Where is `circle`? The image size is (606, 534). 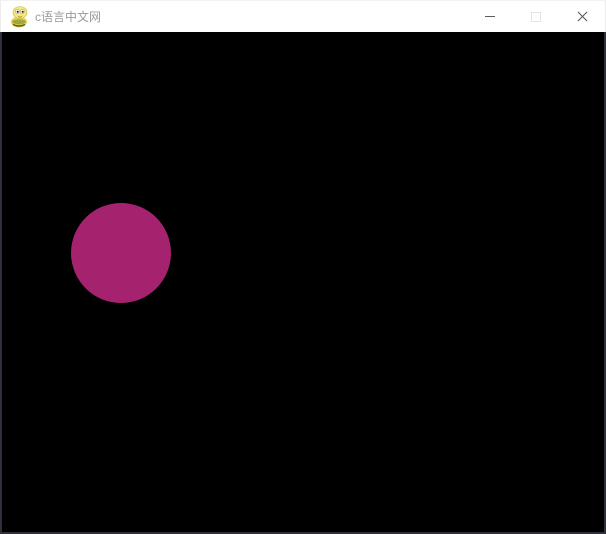
circle is located at coordinates (121, 253).